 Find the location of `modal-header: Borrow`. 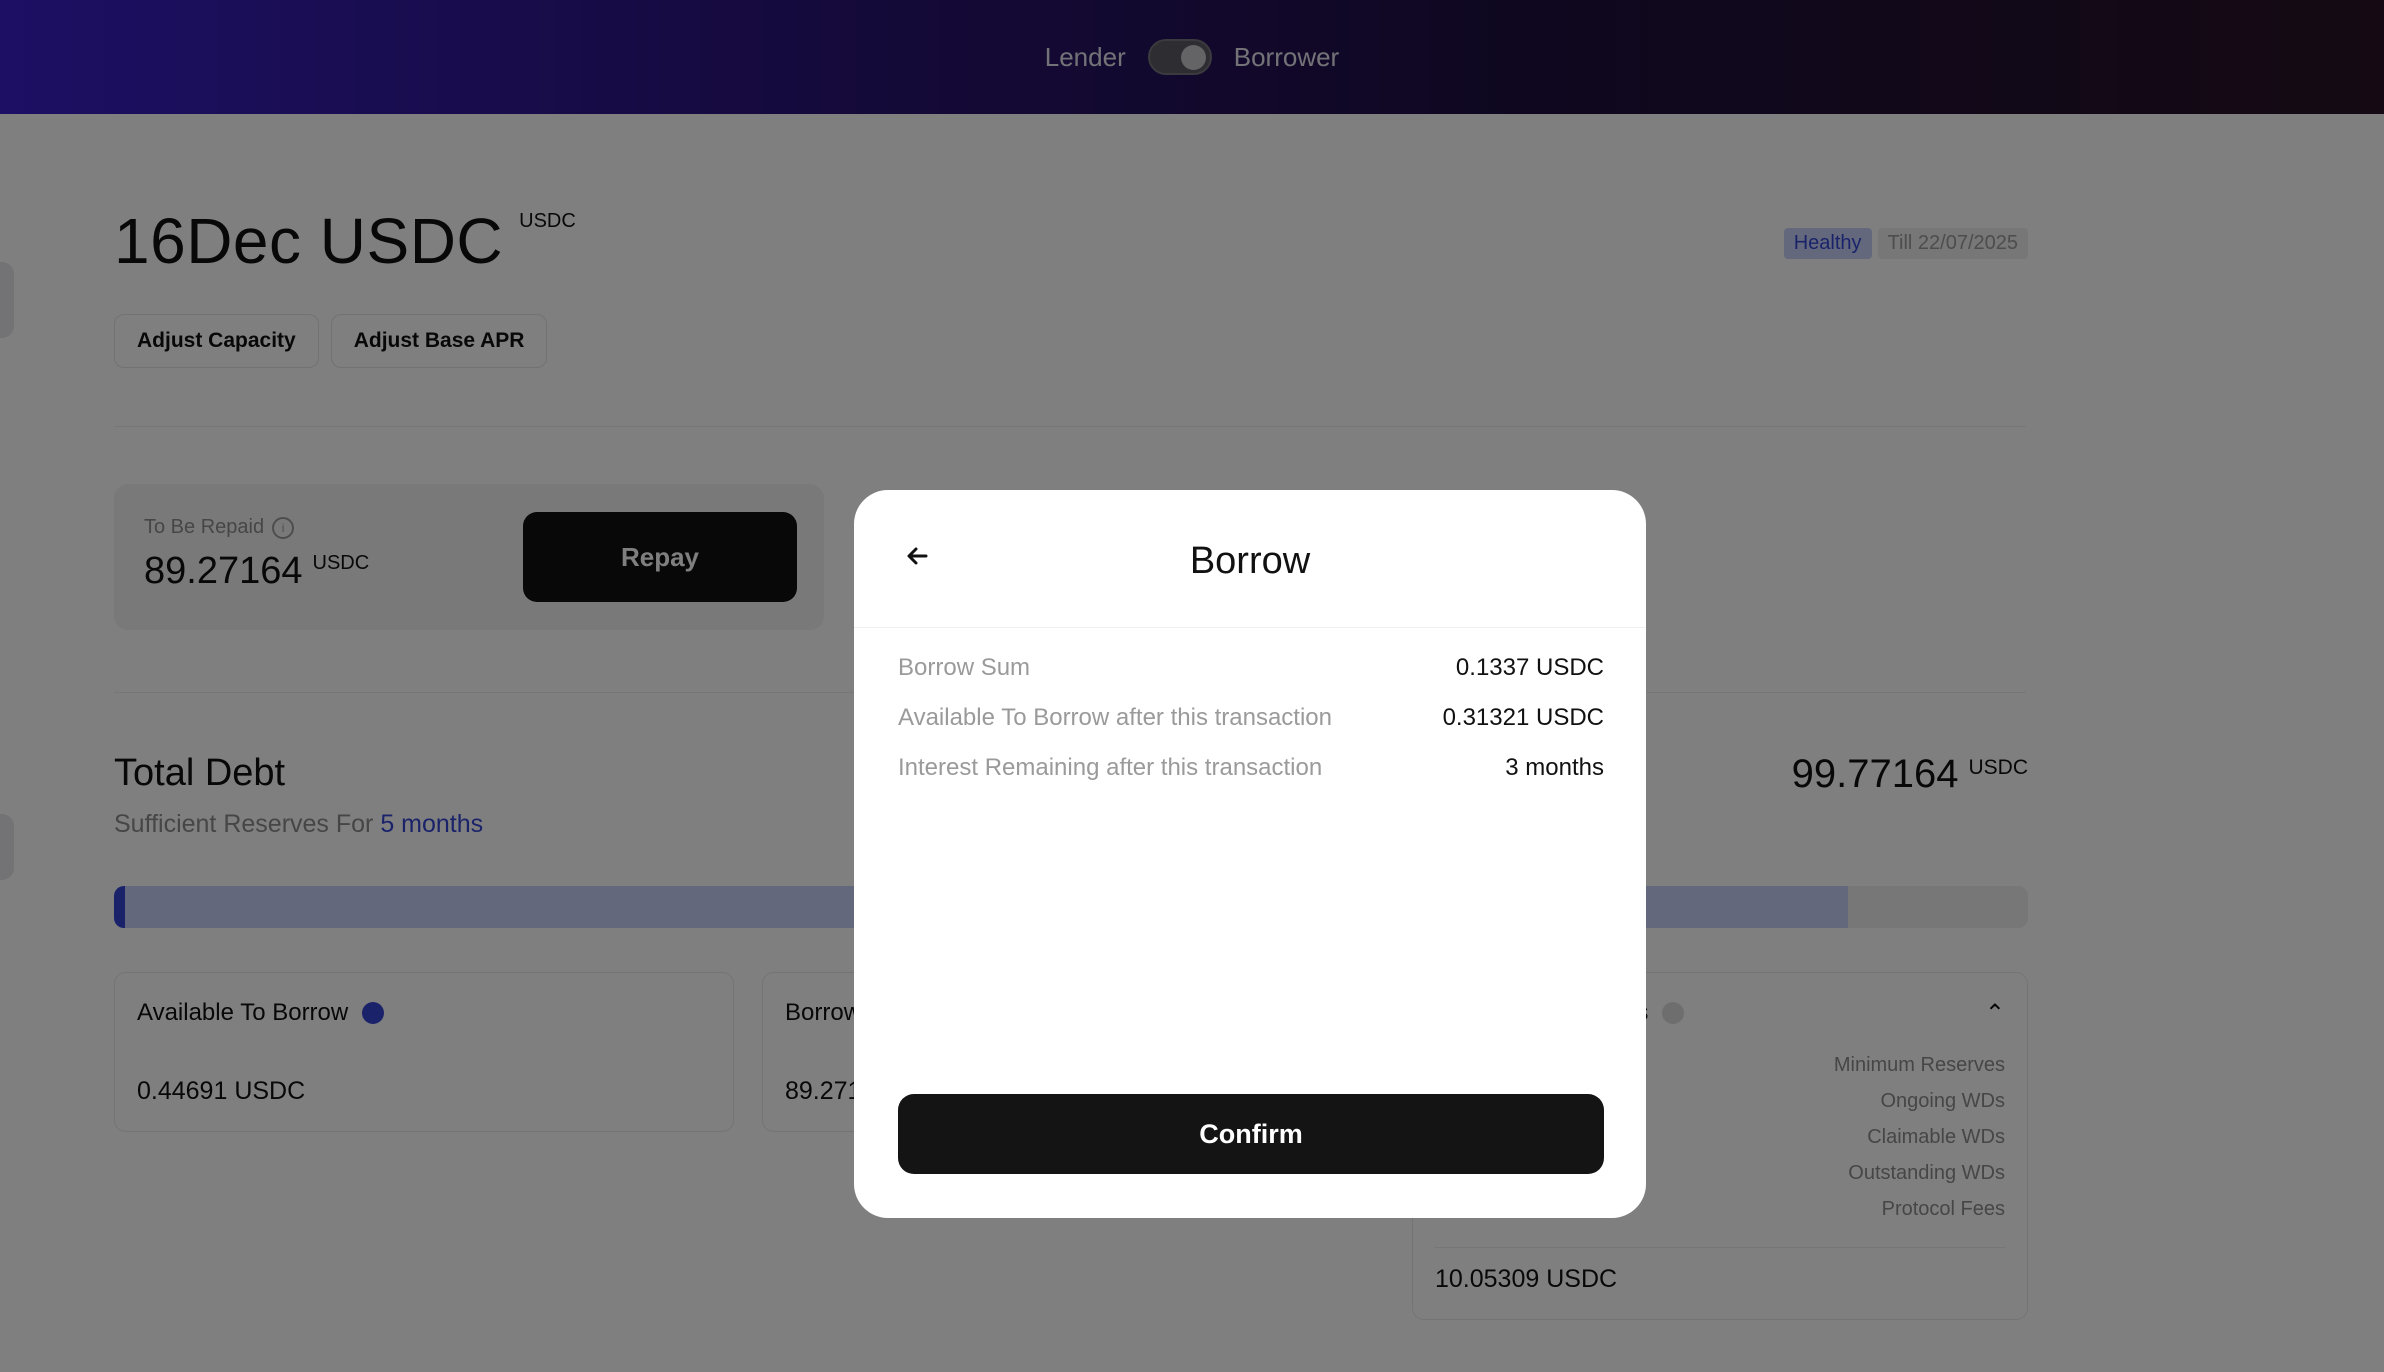

modal-header: Borrow is located at coordinates (1250, 559).